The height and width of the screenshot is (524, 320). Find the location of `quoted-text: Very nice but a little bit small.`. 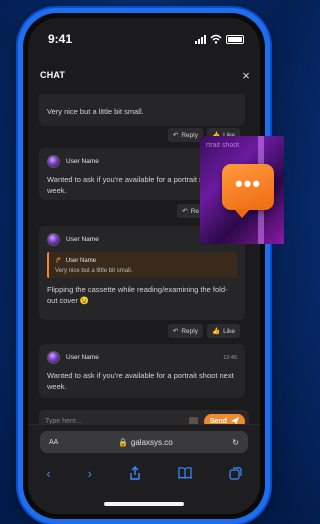

quoted-text: Very nice but a little bit small. is located at coordinates (94, 271).